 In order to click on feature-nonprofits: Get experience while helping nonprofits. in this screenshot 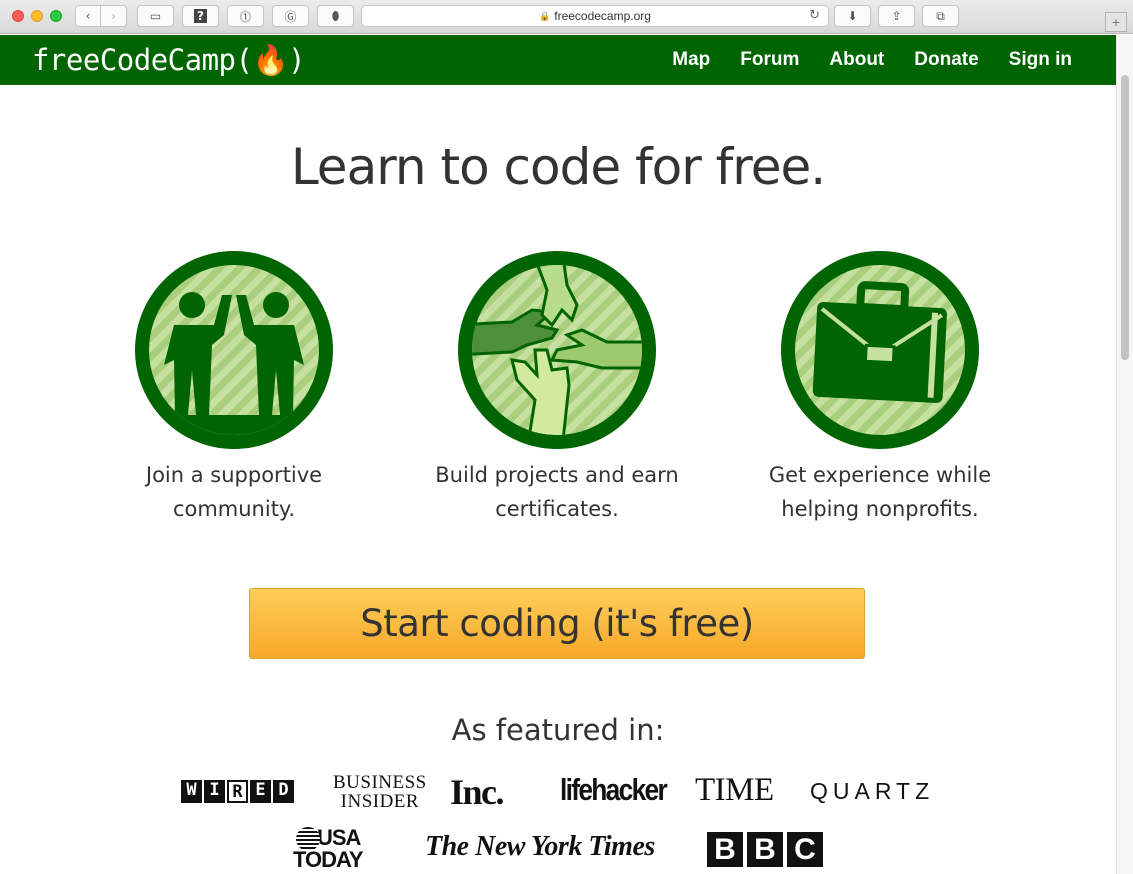, I will do `click(880, 388)`.